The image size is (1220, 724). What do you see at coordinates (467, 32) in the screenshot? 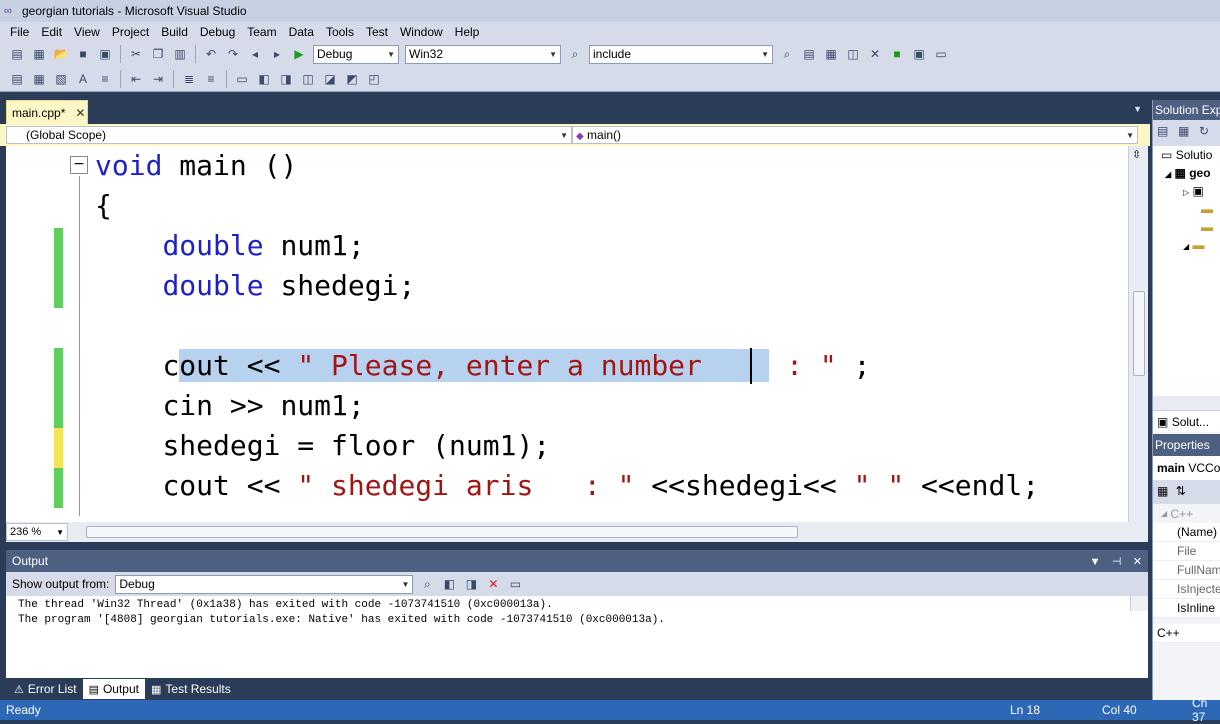
I see `menu-help: Help` at bounding box center [467, 32].